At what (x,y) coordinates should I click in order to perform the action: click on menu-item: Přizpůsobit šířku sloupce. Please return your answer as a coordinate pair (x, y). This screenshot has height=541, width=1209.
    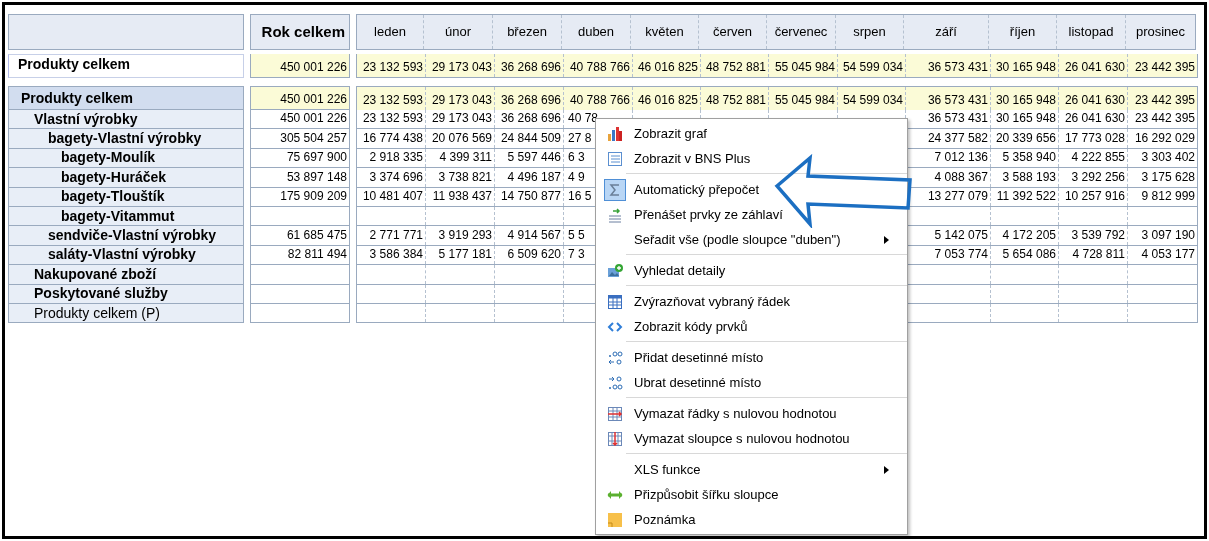
    Looking at the image, I should click on (751, 494).